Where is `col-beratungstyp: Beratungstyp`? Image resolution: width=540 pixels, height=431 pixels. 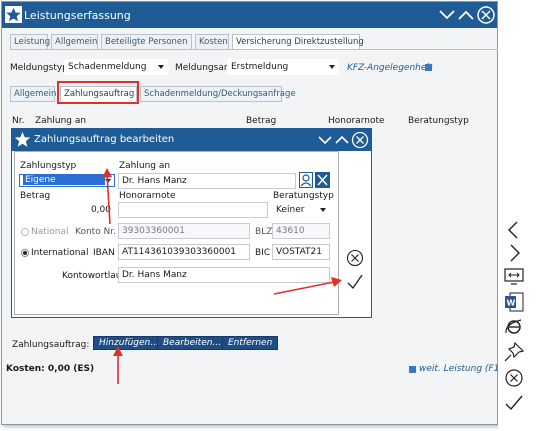 col-beratungstyp: Beratungstyp is located at coordinates (438, 121).